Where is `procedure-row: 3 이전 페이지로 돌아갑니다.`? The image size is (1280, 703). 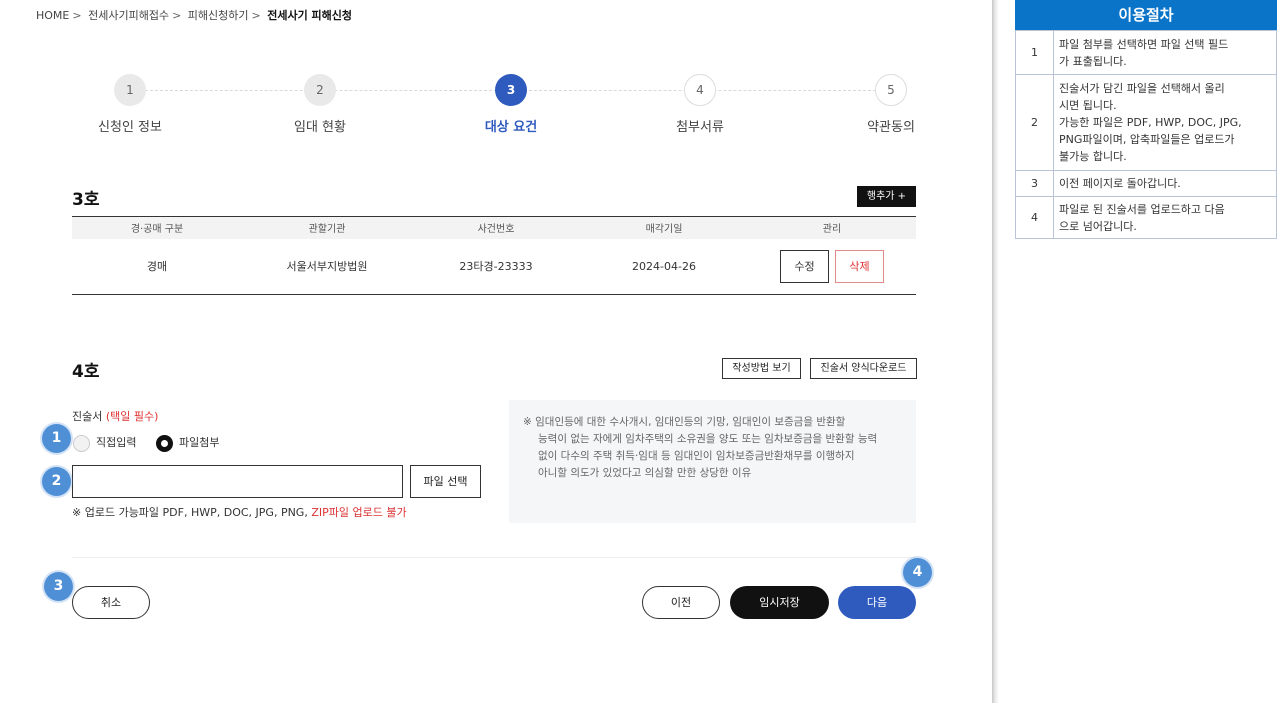 procedure-row: 3 이전 페이지로 돌아갑니다. is located at coordinates (1146, 183).